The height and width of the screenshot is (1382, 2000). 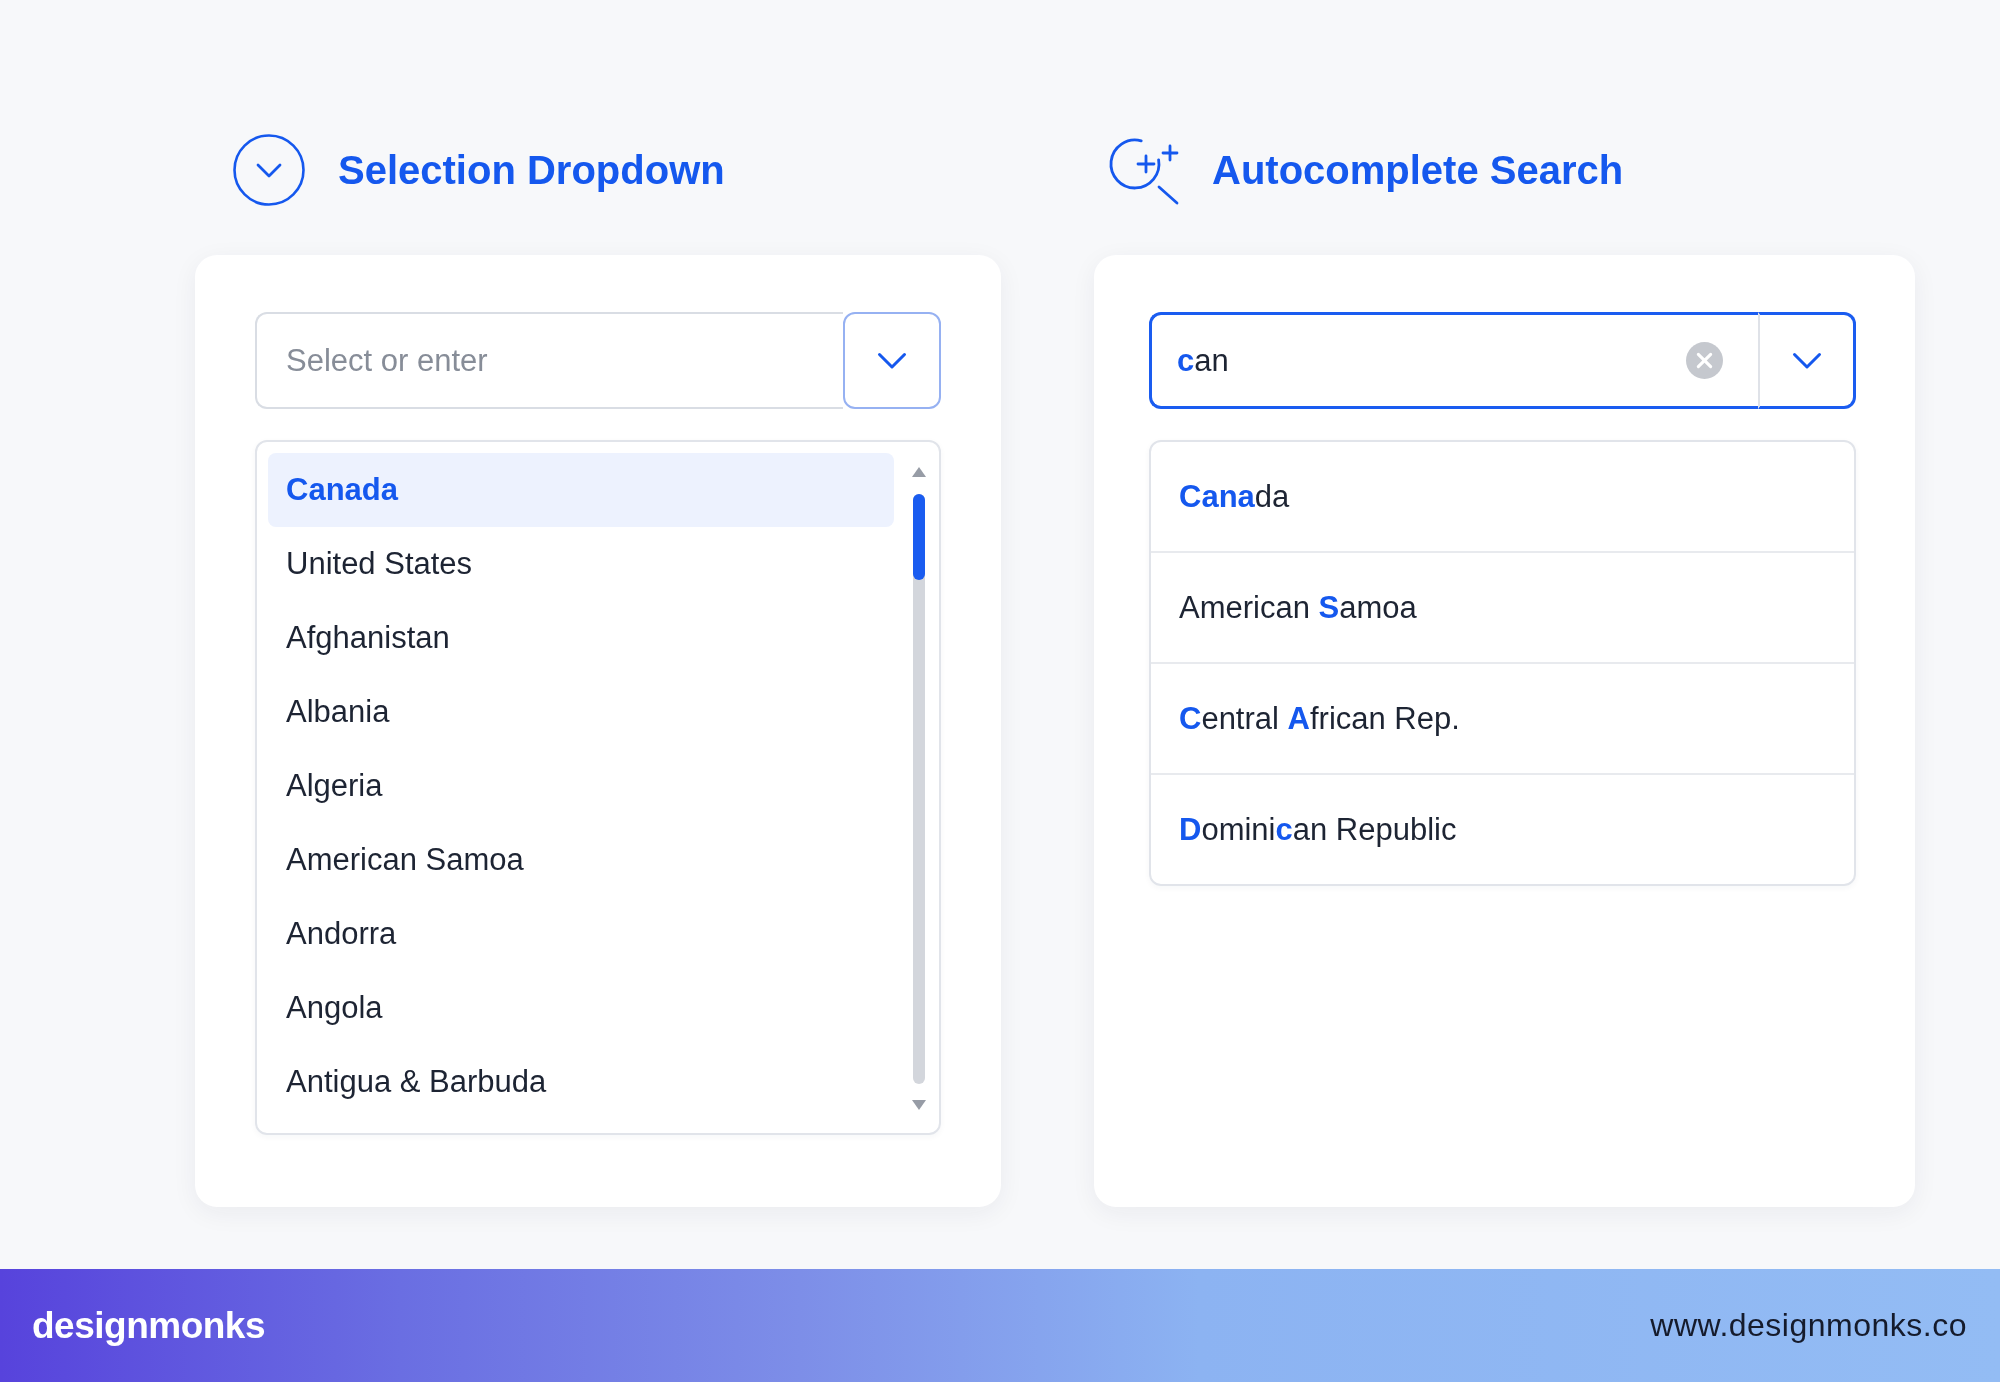 What do you see at coordinates (1808, 1325) in the screenshot?
I see `website-url: www.designmonks.co` at bounding box center [1808, 1325].